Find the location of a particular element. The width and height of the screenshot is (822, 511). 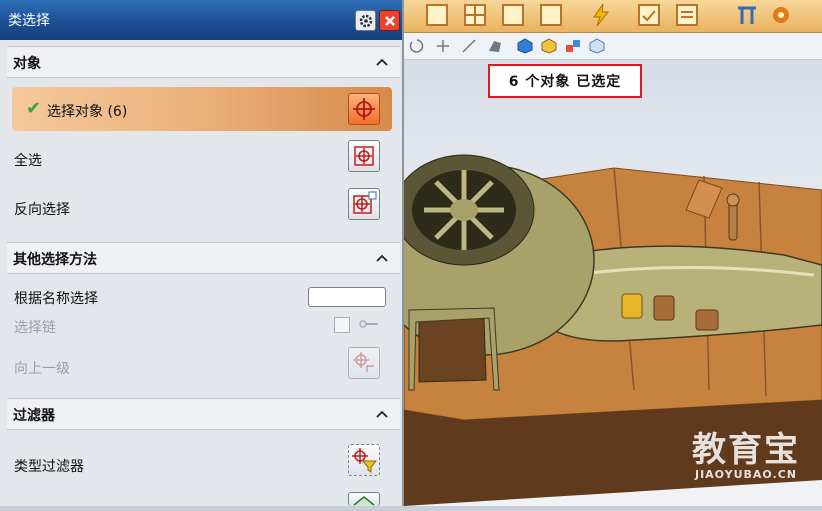

watermark-sub: JIAOYUBAO.CN is located at coordinates (746, 474).